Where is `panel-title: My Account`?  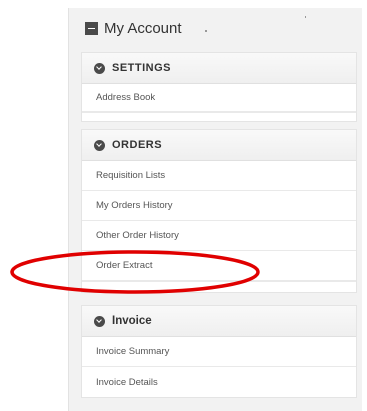
panel-title: My Account is located at coordinates (133, 28).